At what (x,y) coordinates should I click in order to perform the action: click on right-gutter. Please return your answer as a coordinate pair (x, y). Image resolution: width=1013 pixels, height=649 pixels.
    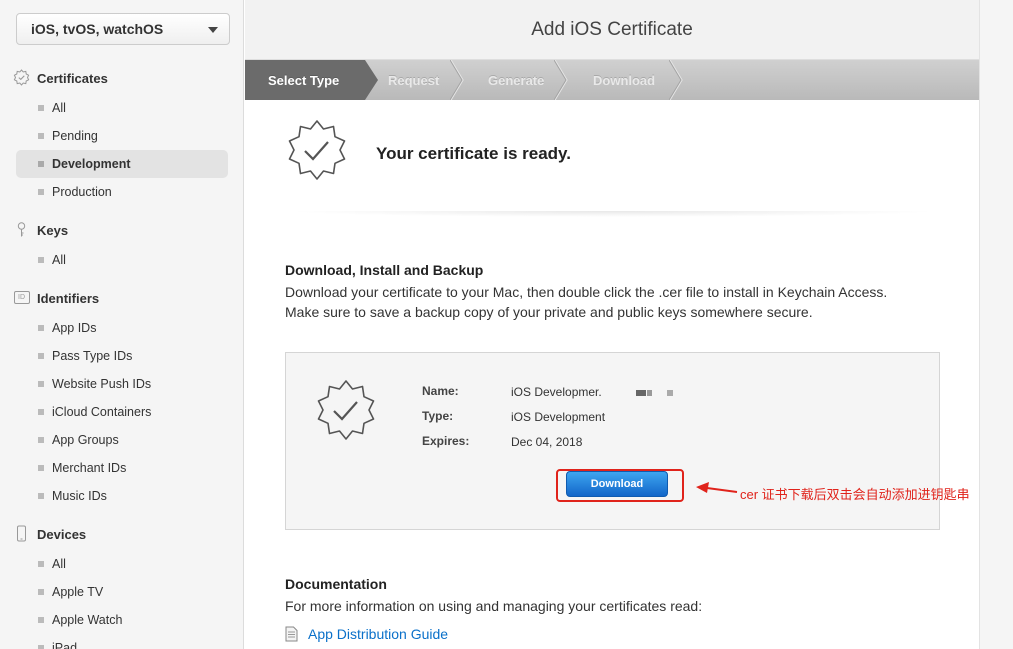
    Looking at the image, I should click on (996, 324).